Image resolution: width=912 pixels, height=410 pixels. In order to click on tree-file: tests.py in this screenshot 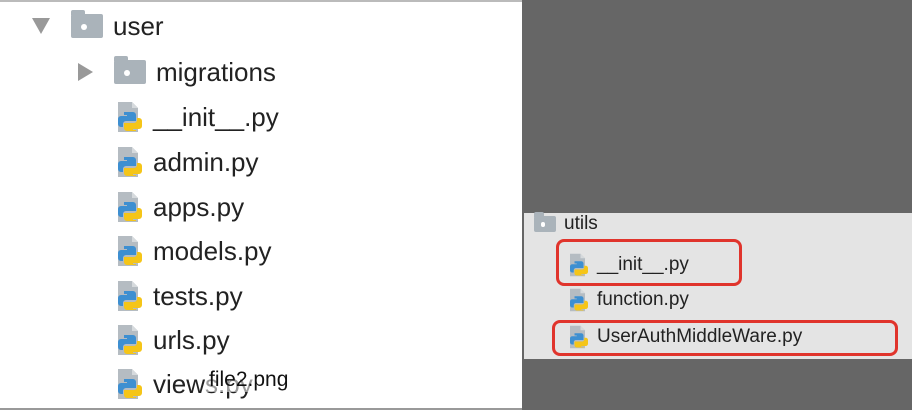, I will do `click(178, 296)`.